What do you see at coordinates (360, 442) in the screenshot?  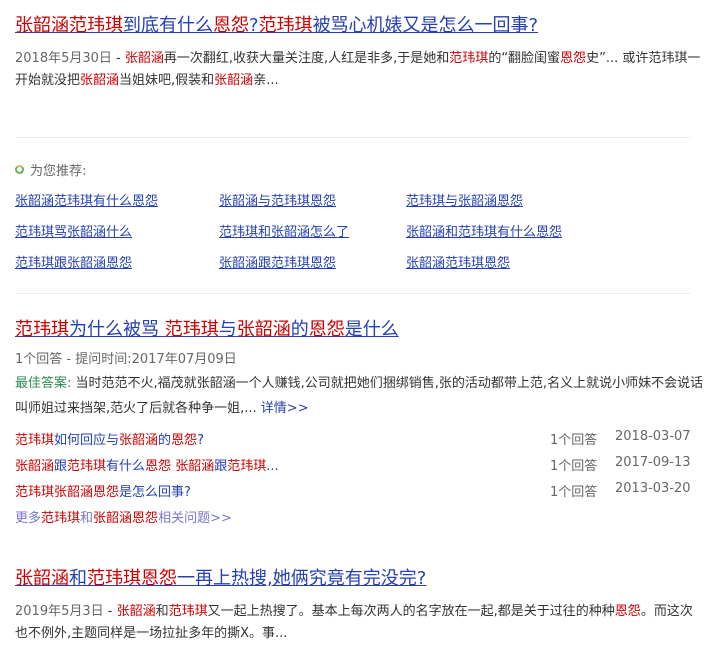 I see `question-row: 范玮琪如何回应与张韶涵的恩怨? 1个回答 2018-03-07` at bounding box center [360, 442].